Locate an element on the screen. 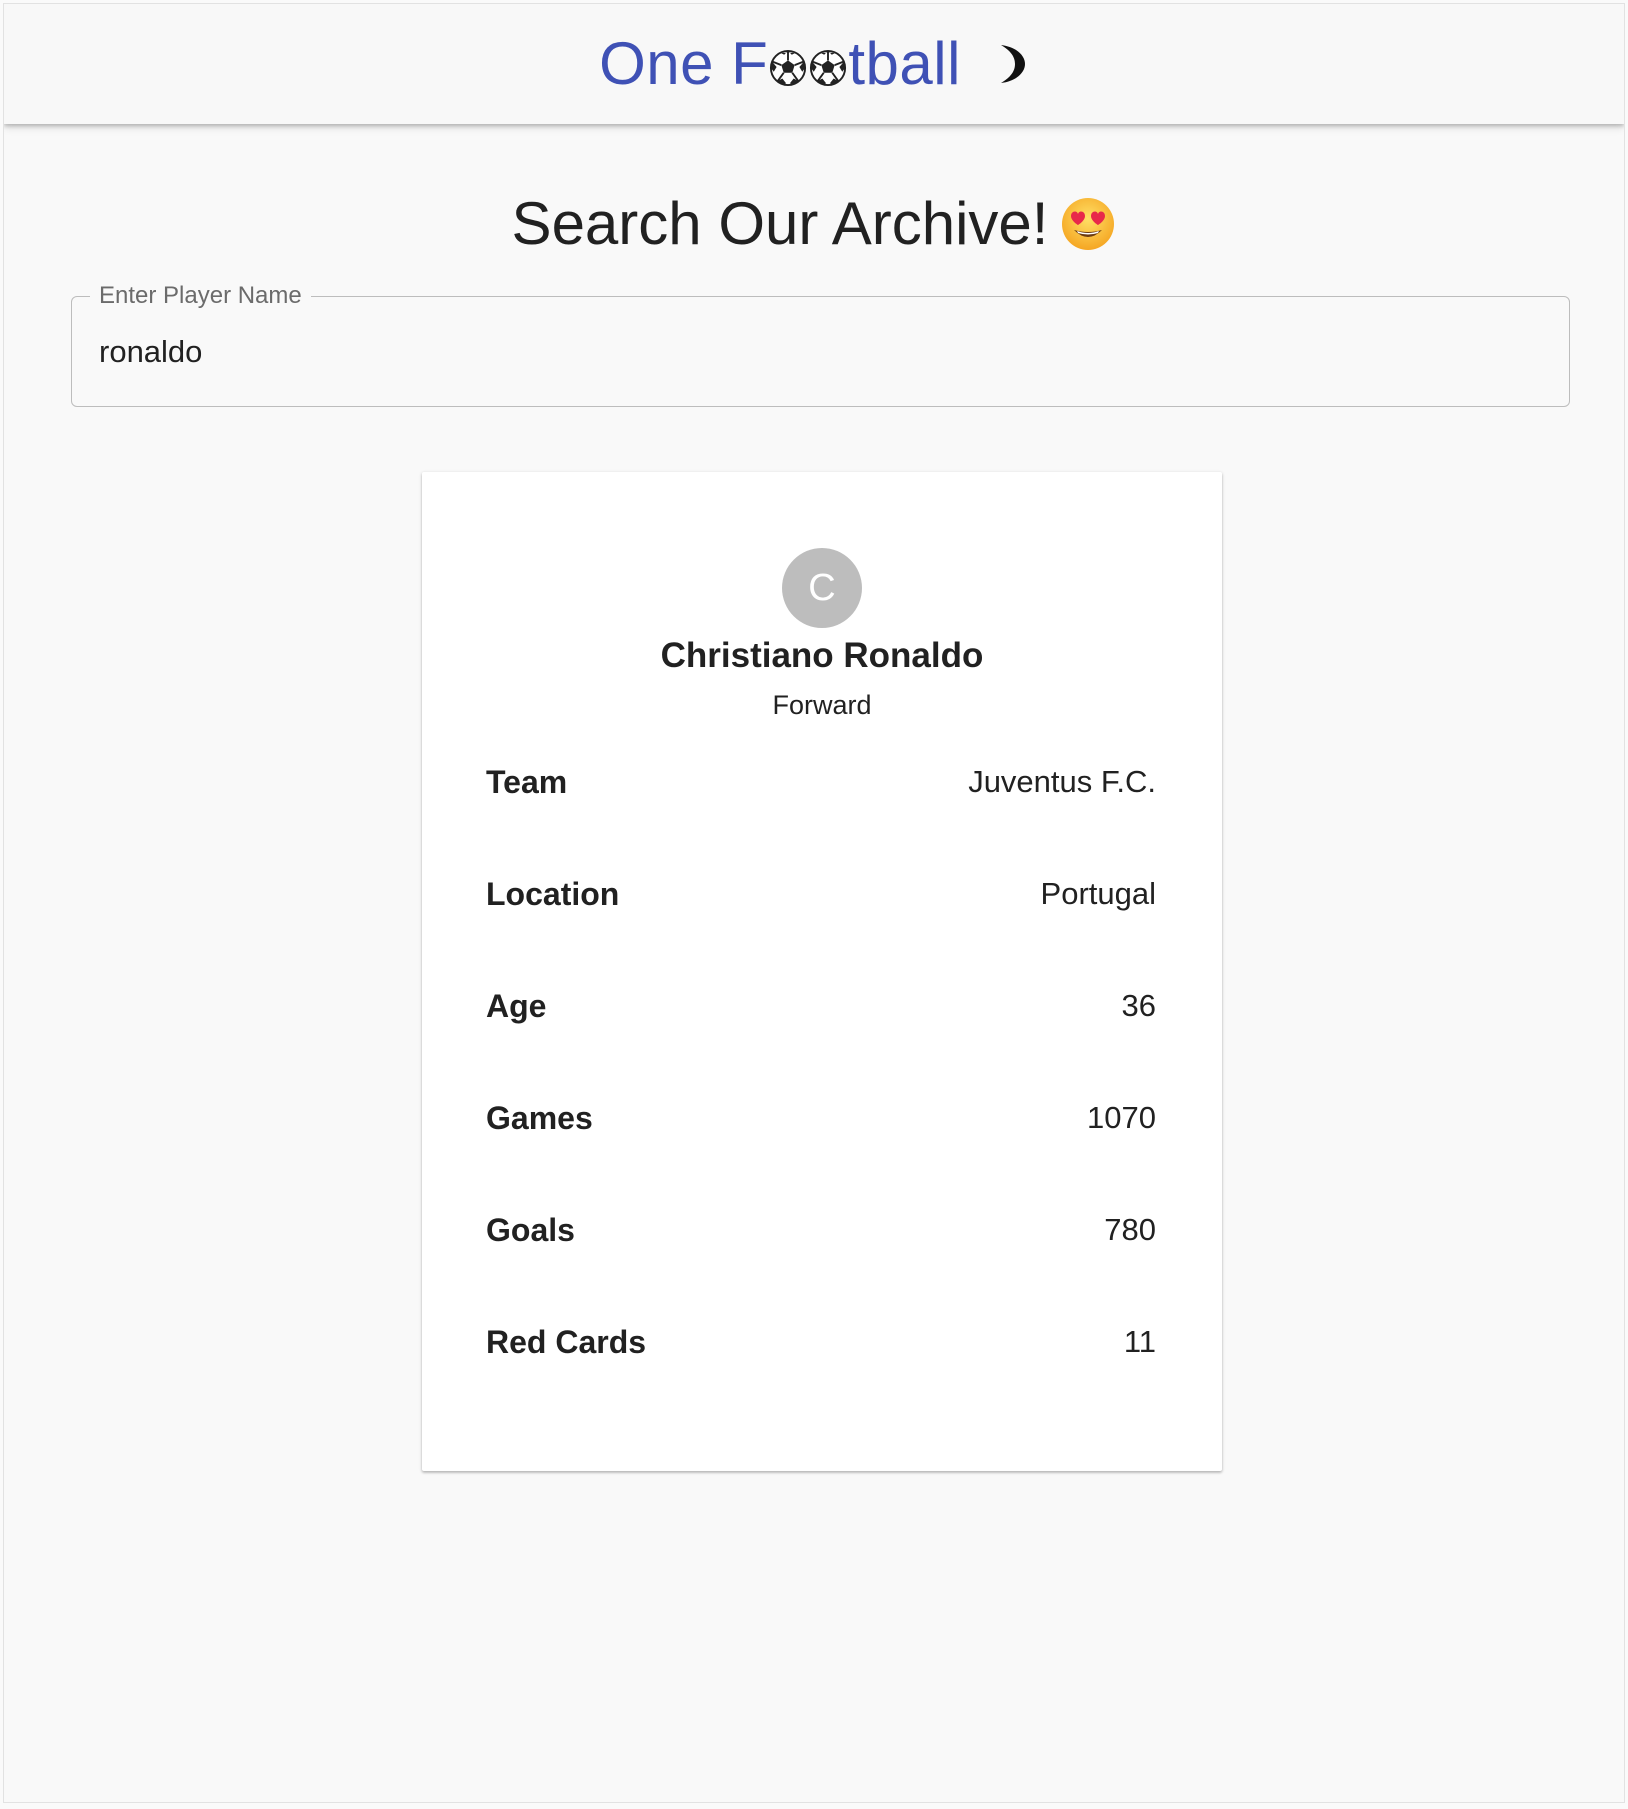 This screenshot has height=1809, width=1628. stat-row-games: Games 1070 is located at coordinates (821, 1125).